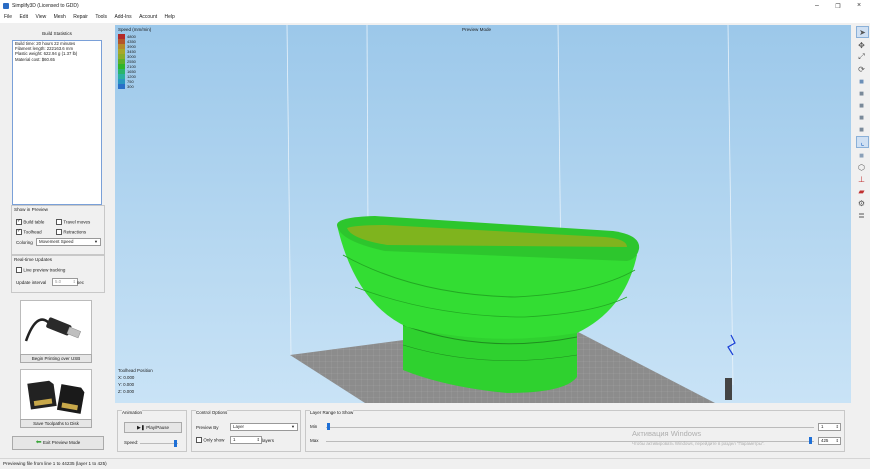  I want to click on sd-card-icon, so click(56, 397).